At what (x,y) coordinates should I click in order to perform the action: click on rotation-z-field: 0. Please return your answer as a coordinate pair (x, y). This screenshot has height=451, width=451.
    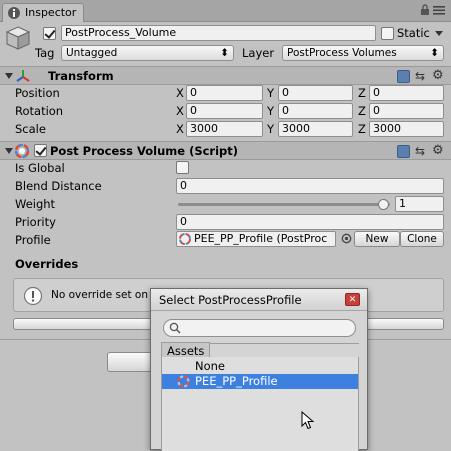
    Looking at the image, I should click on (406, 111).